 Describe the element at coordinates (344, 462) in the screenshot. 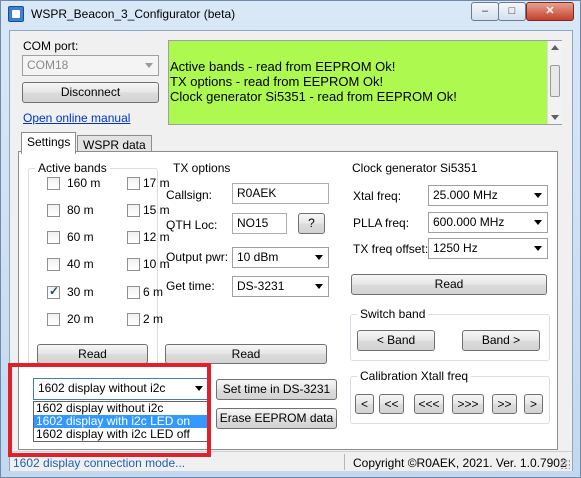

I see `status-separator` at that location.